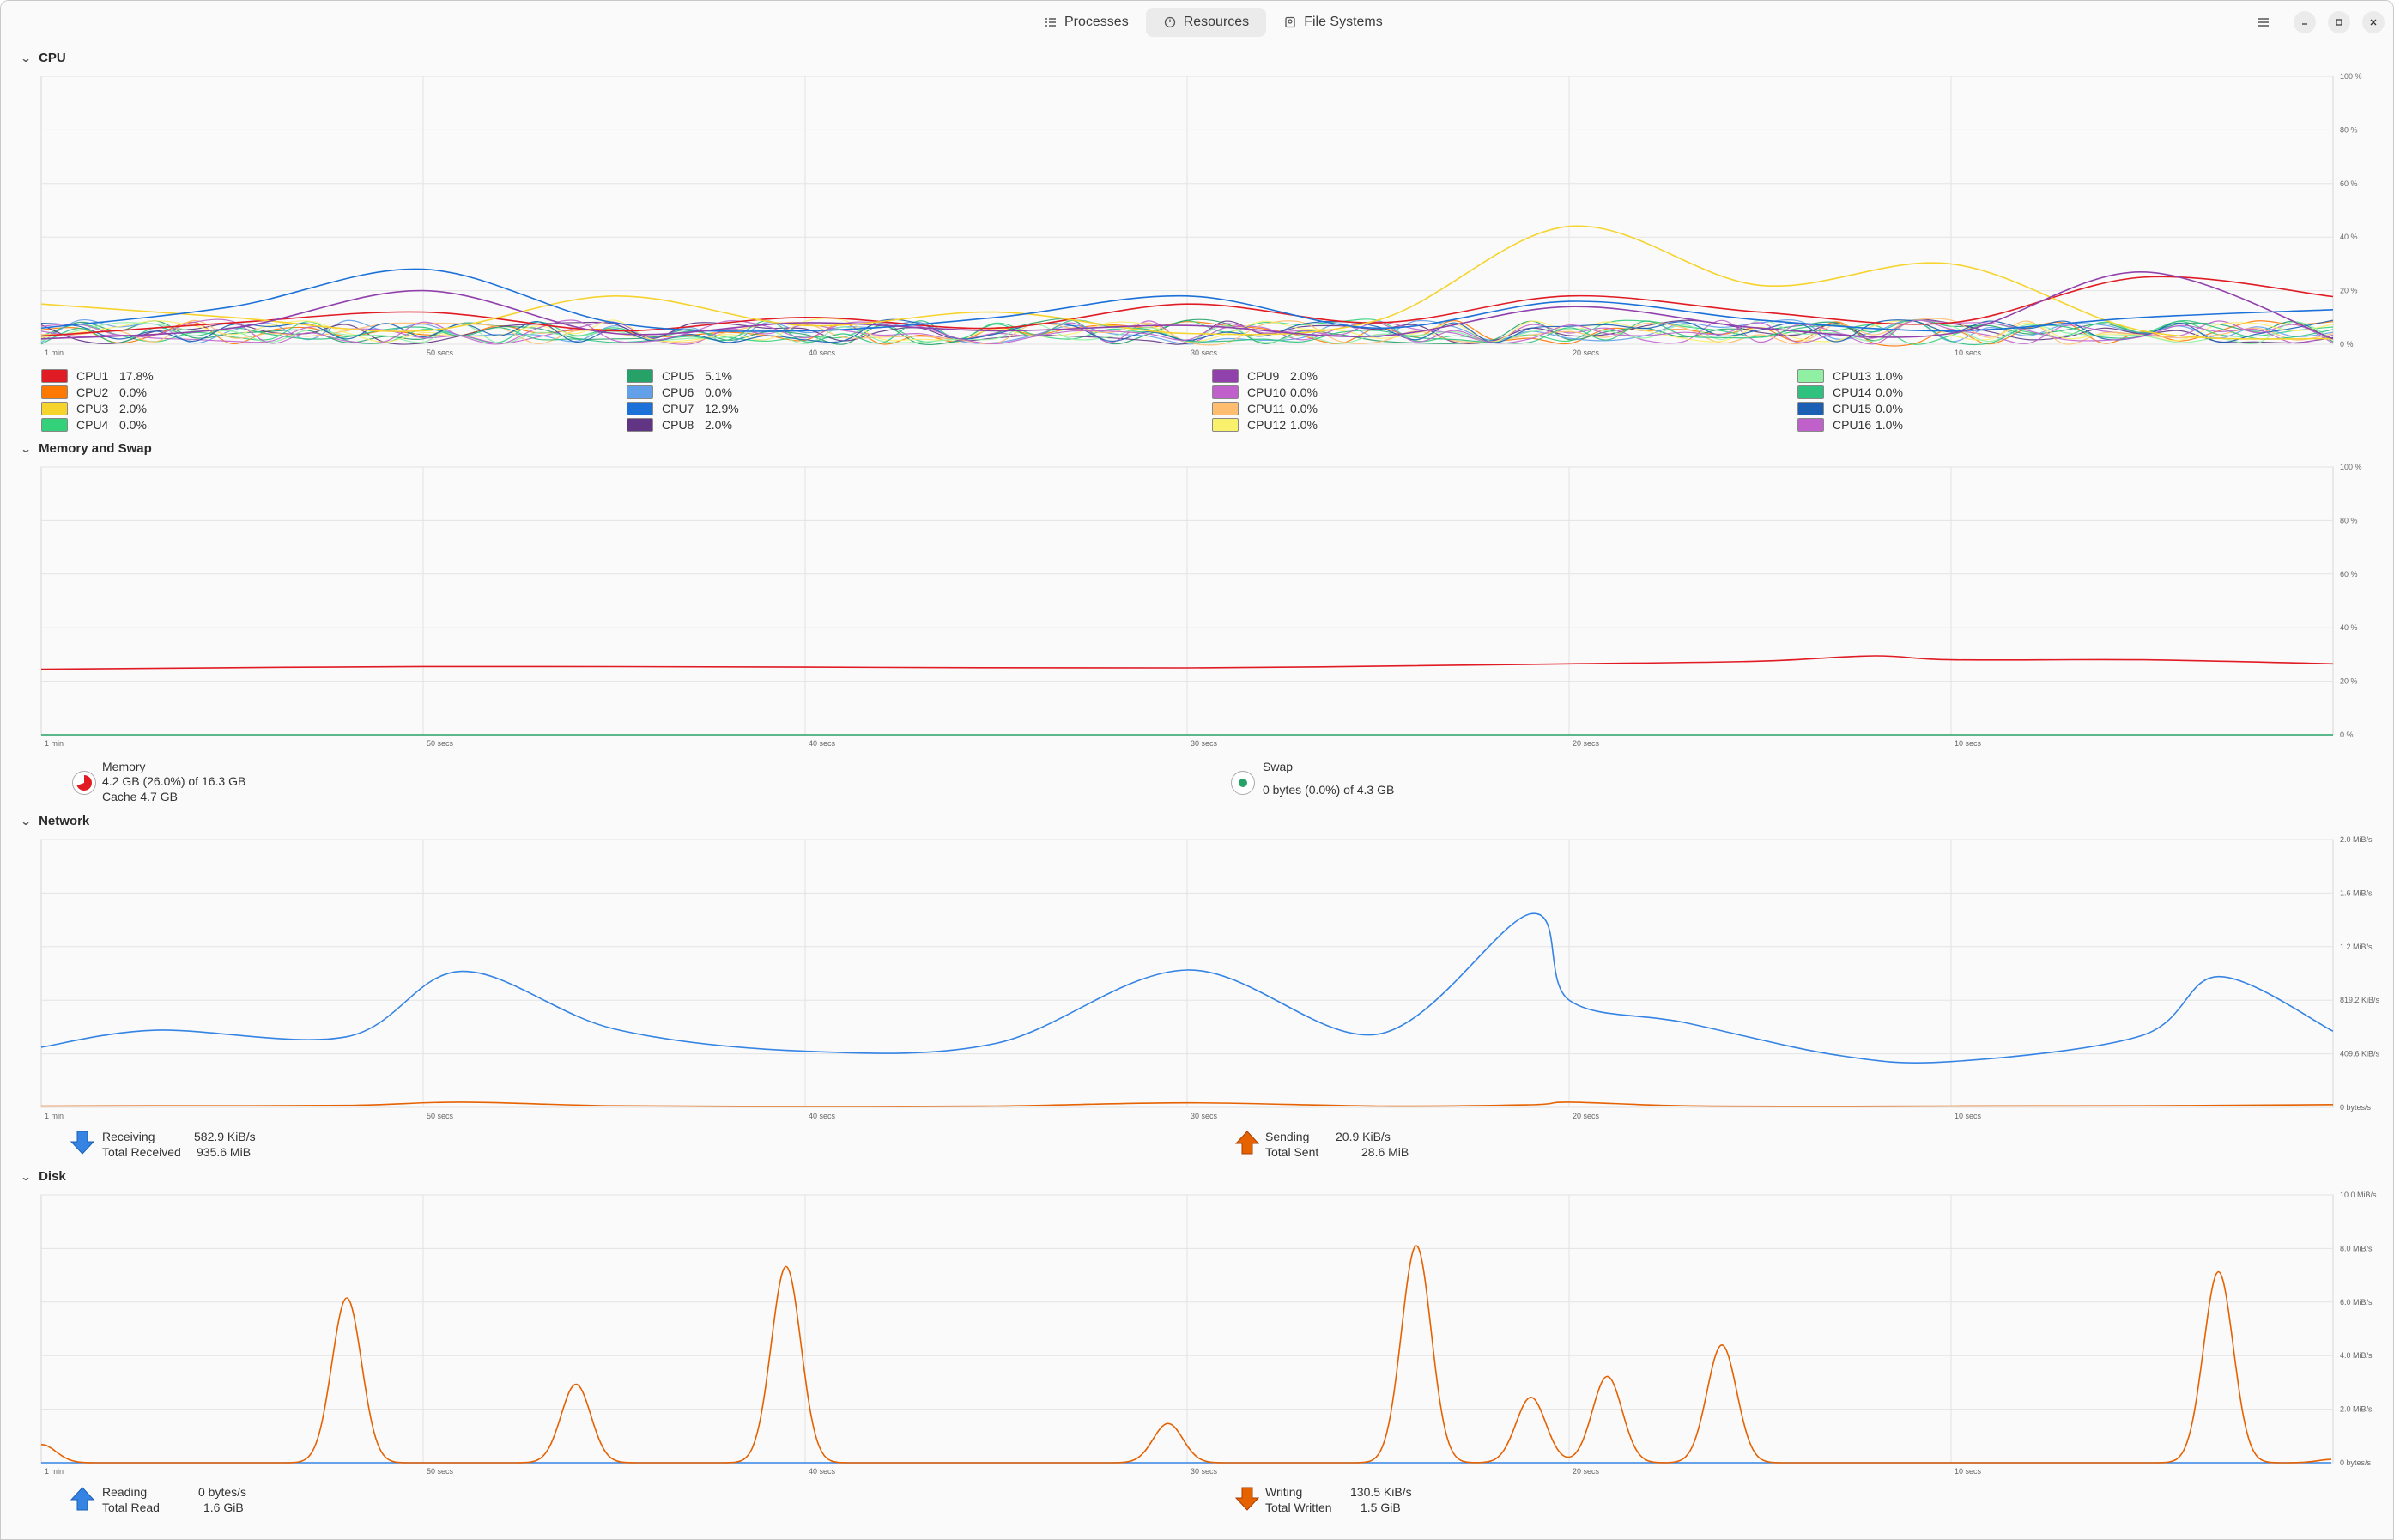  What do you see at coordinates (125, 1492) in the screenshot?
I see `reading-label: Reading` at bounding box center [125, 1492].